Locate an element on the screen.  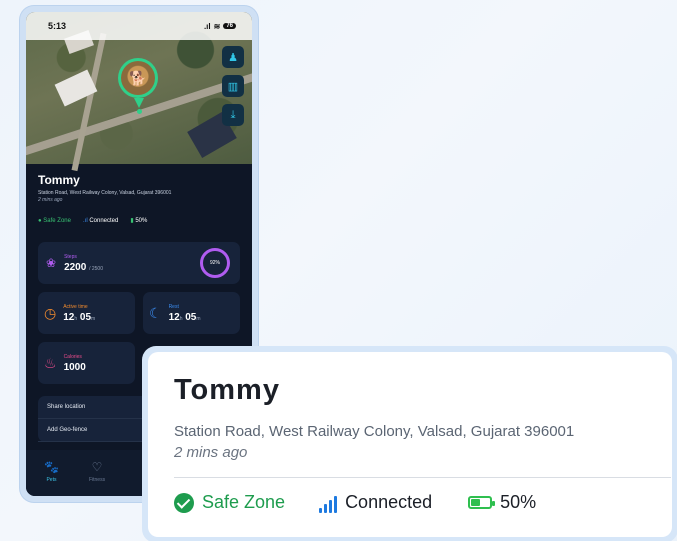
signal-bars-icon is located at coordinates (328, 503).